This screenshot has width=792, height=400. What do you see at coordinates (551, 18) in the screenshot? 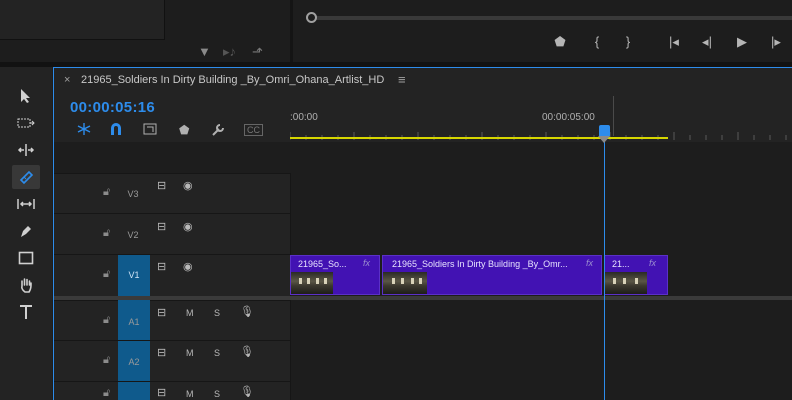
I see `monitor-scrub-bar` at bounding box center [551, 18].